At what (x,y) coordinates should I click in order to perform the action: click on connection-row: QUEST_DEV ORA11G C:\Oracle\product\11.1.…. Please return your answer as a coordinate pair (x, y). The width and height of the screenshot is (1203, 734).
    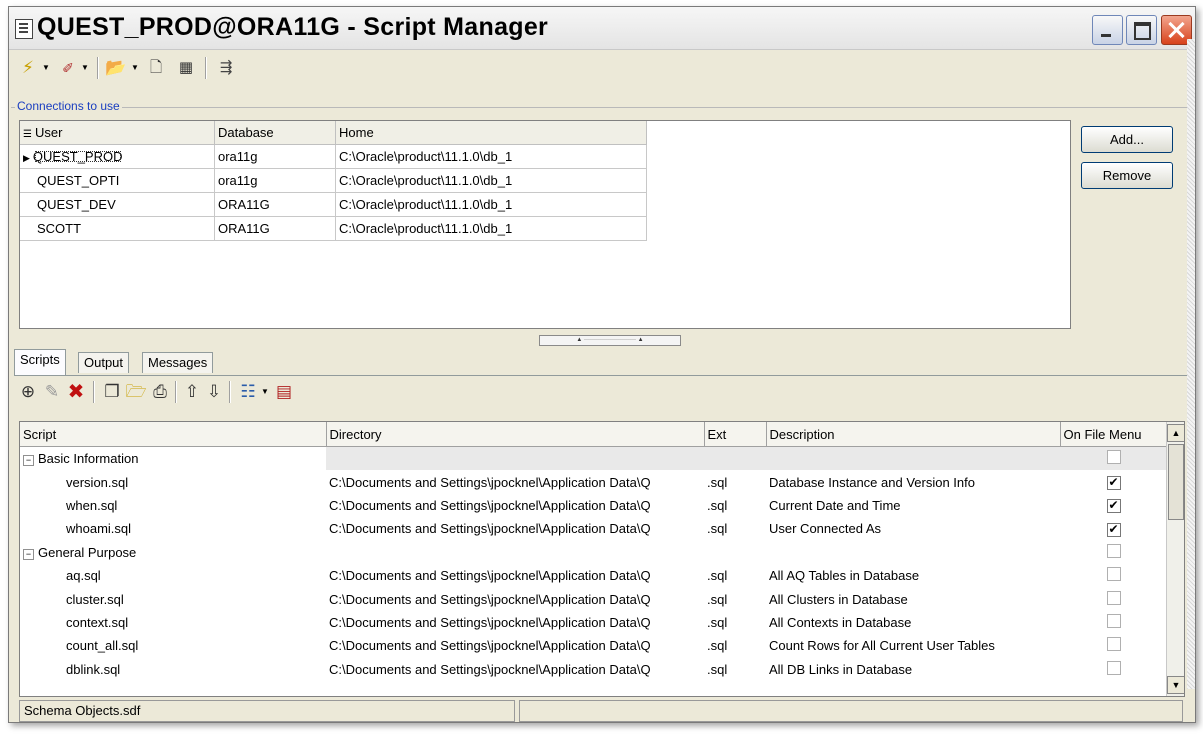
    Looking at the image, I should click on (333, 204).